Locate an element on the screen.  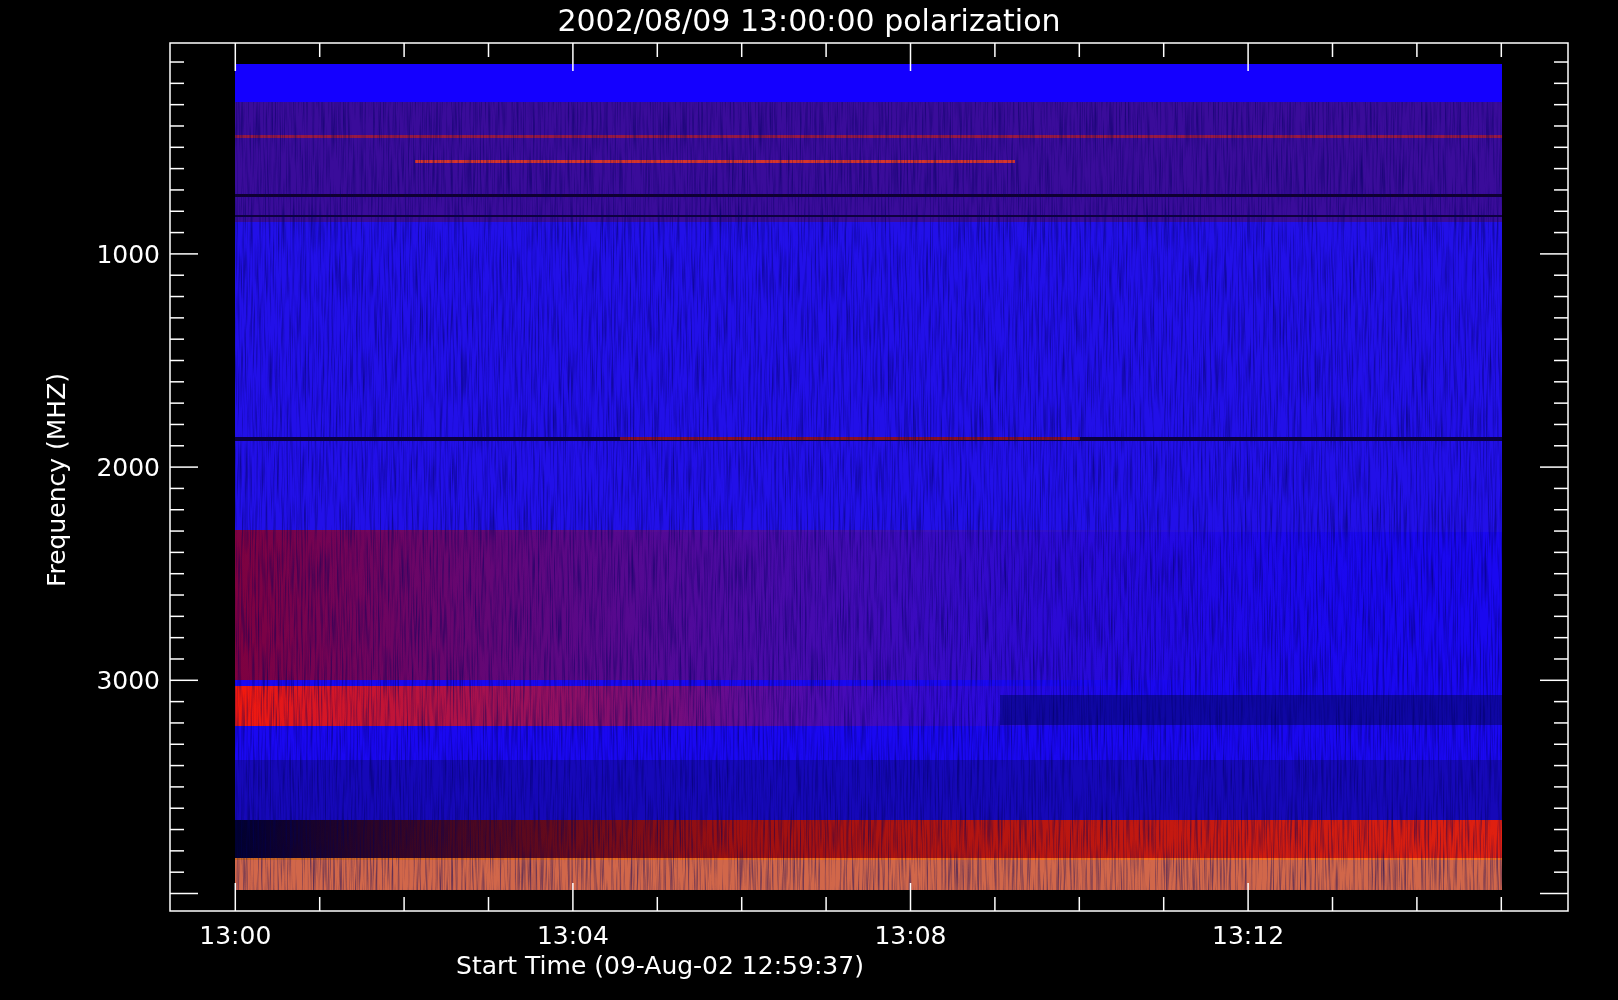
tick-label: 3000 is located at coordinates (128, 681).